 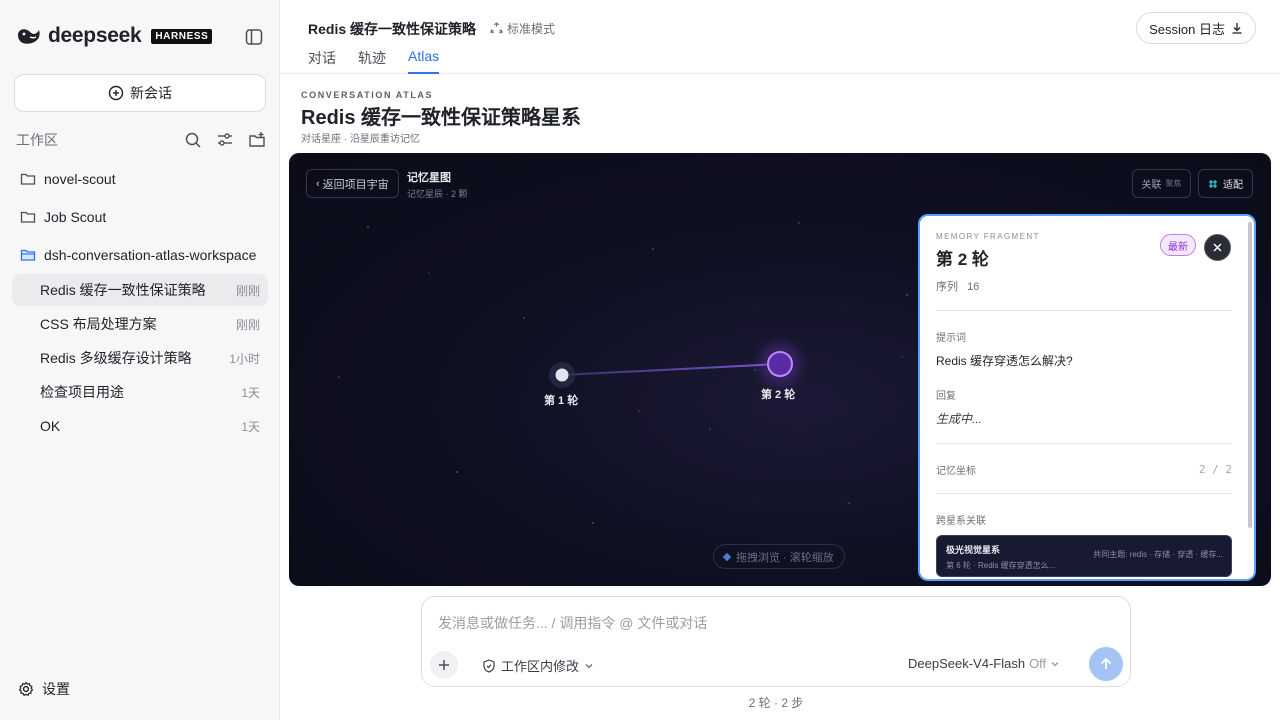 What do you see at coordinates (98, 324) in the screenshot?
I see `conversation-title: CSS 布局处理方案` at bounding box center [98, 324].